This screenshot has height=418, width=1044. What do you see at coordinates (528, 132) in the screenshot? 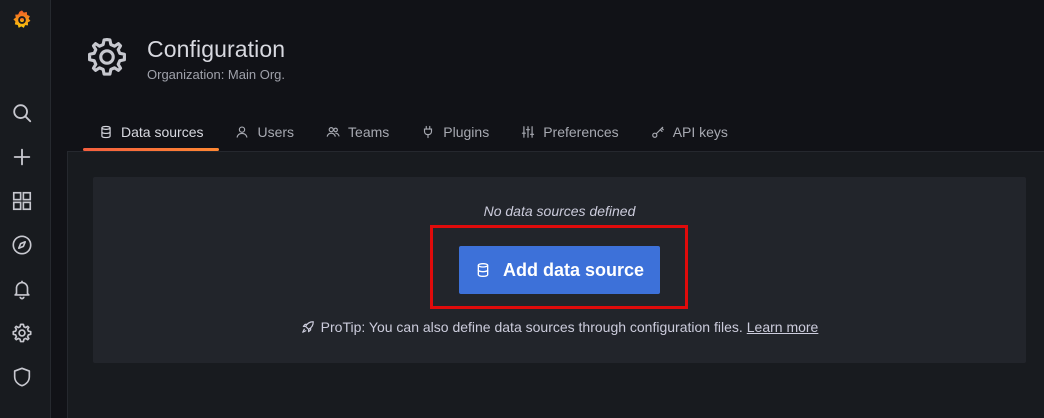
I see `sliders-icon` at bounding box center [528, 132].